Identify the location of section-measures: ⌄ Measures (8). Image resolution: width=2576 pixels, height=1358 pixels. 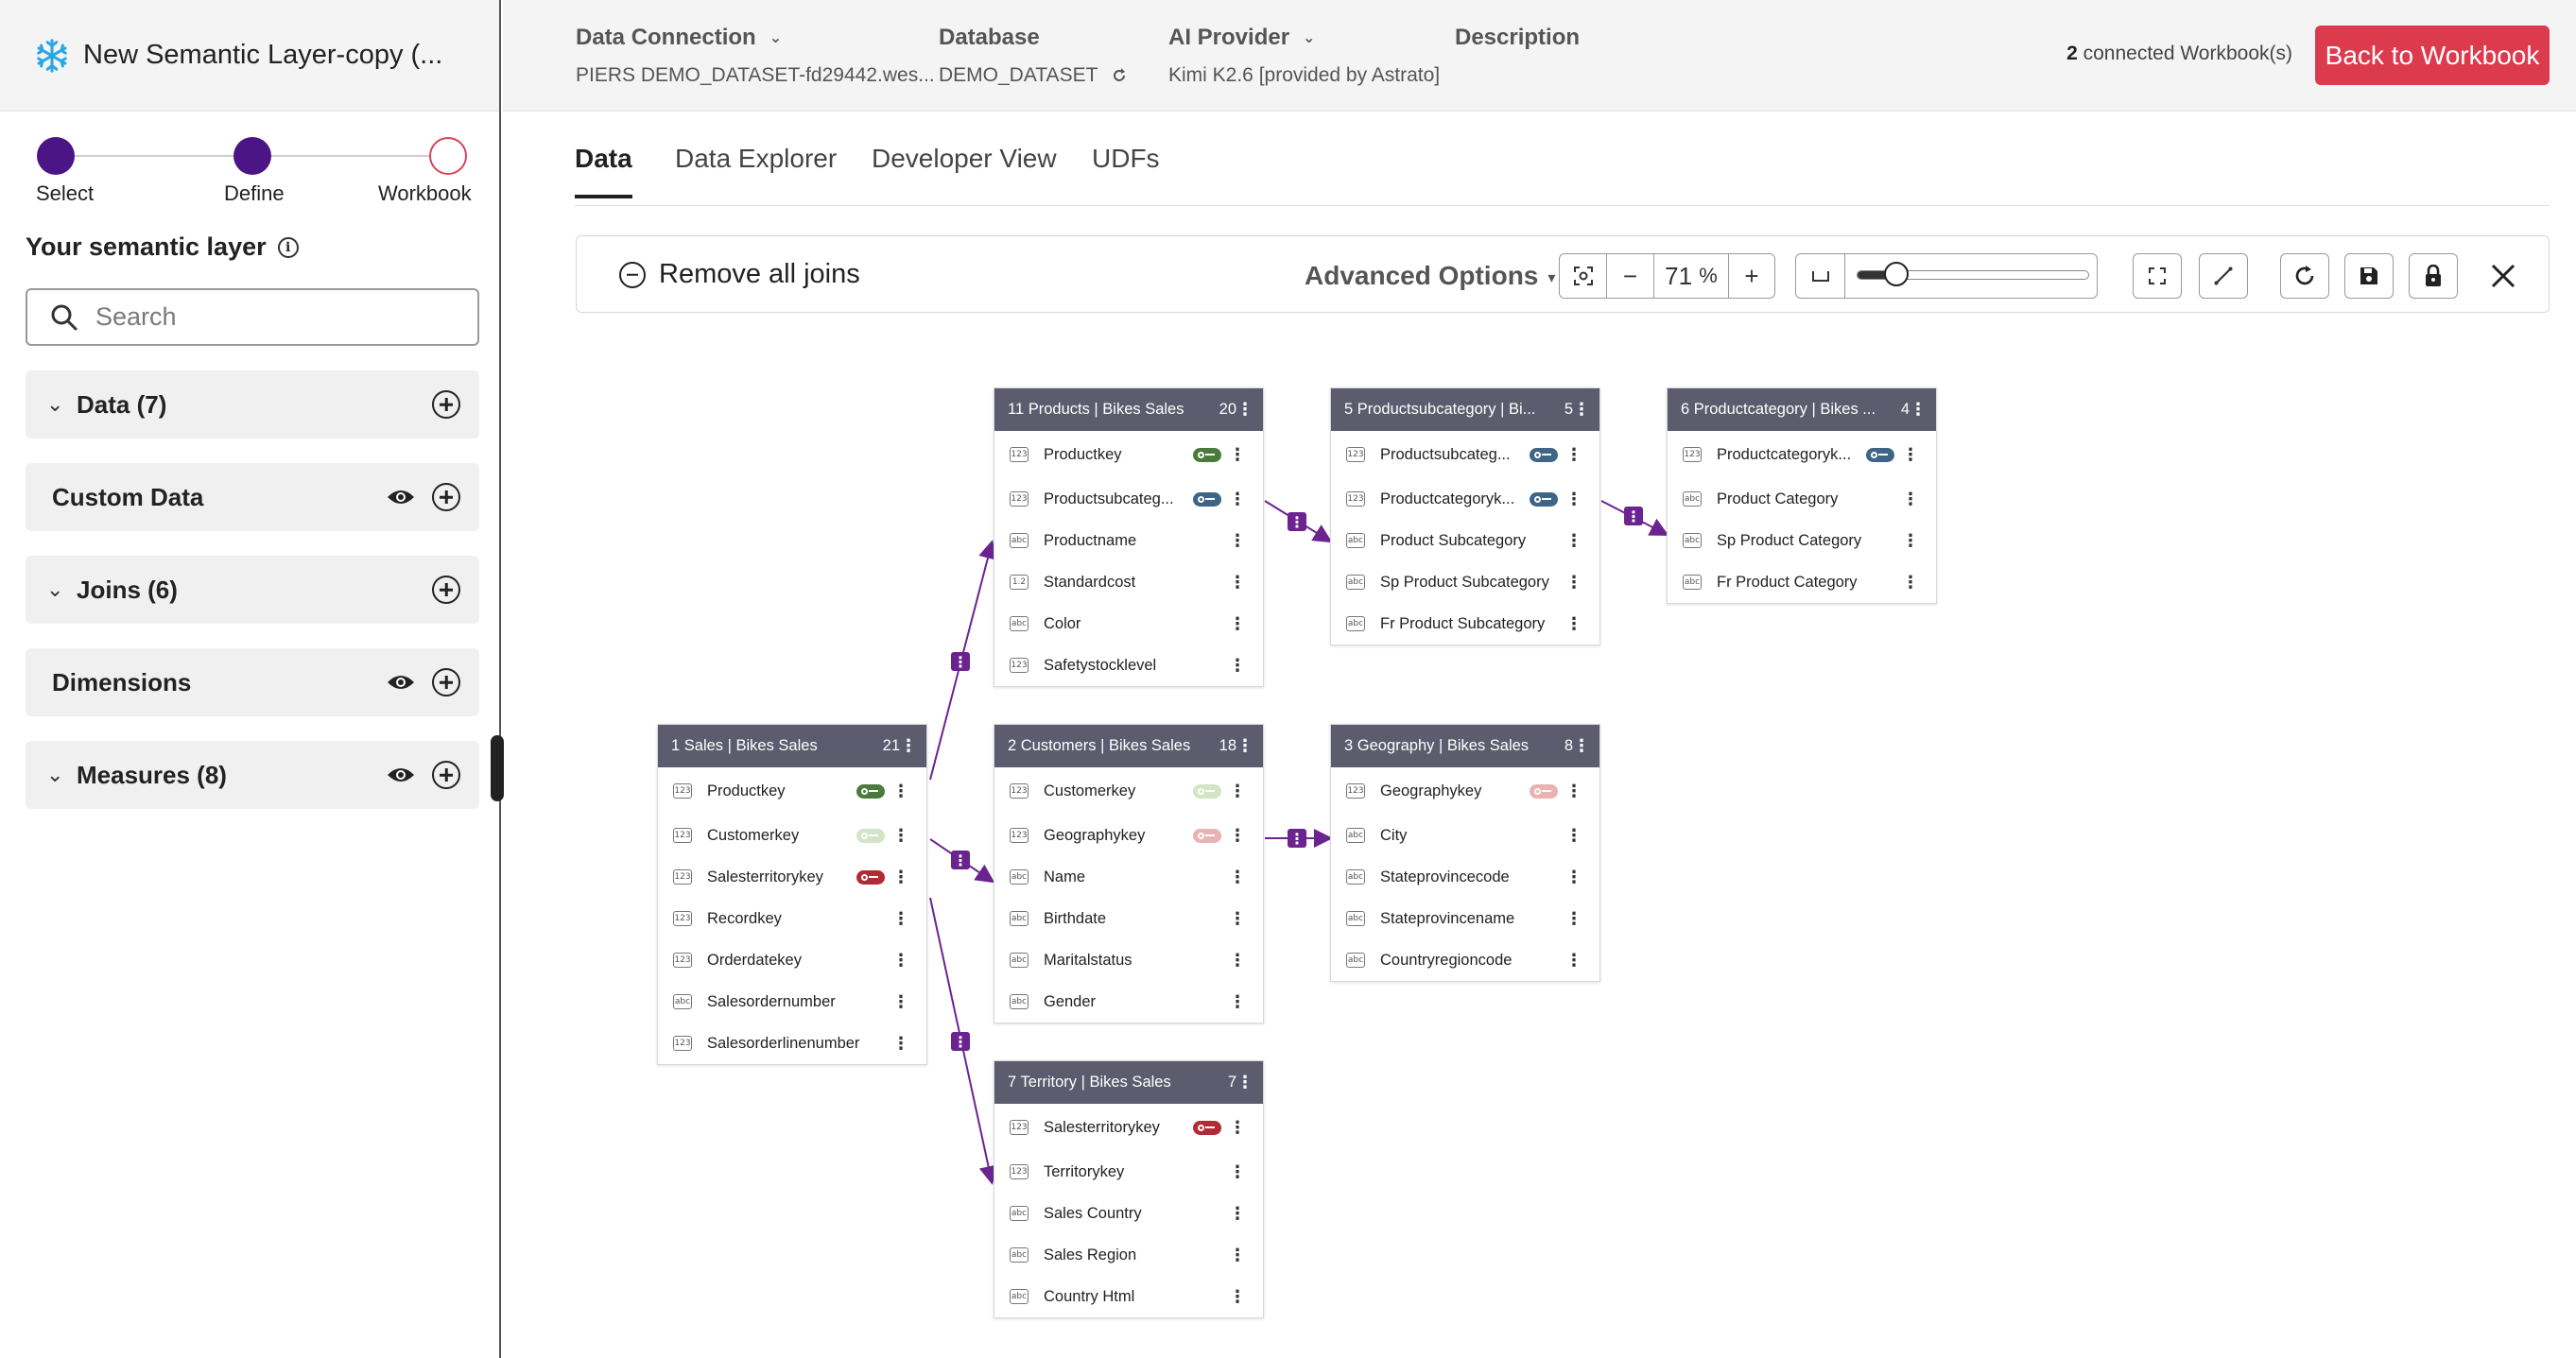
(252, 775).